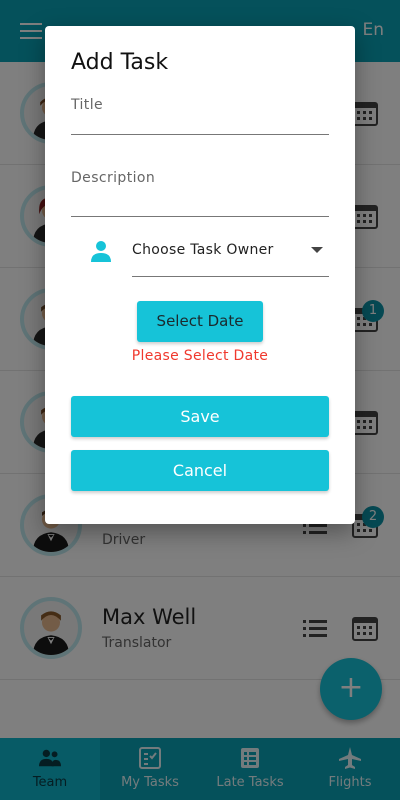  What do you see at coordinates (120, 62) in the screenshot?
I see `dialog-title: Add Task` at bounding box center [120, 62].